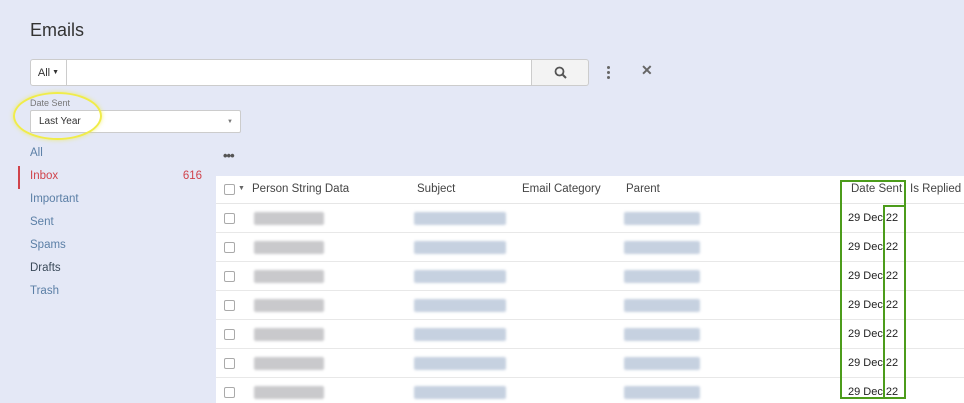 The height and width of the screenshot is (403, 964). What do you see at coordinates (113, 154) in the screenshot?
I see `nav-item-all: All` at bounding box center [113, 154].